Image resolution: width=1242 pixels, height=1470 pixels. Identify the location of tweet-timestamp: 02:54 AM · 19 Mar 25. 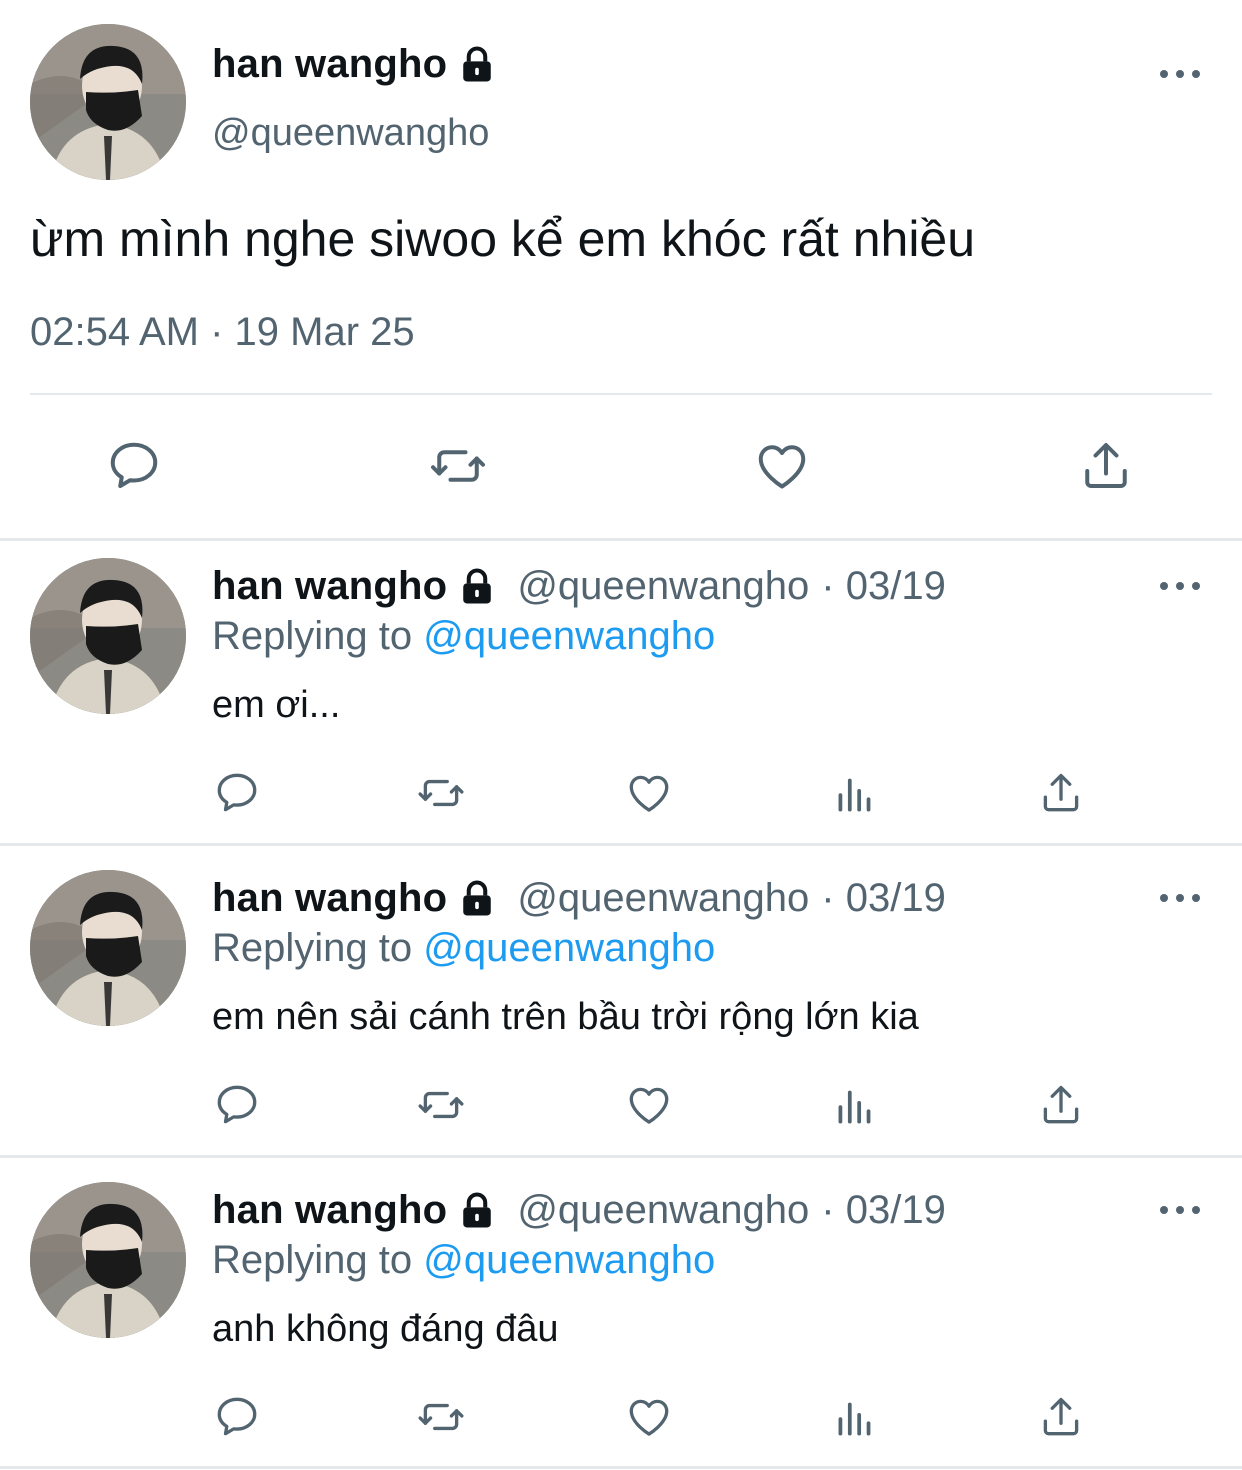
(222, 332).